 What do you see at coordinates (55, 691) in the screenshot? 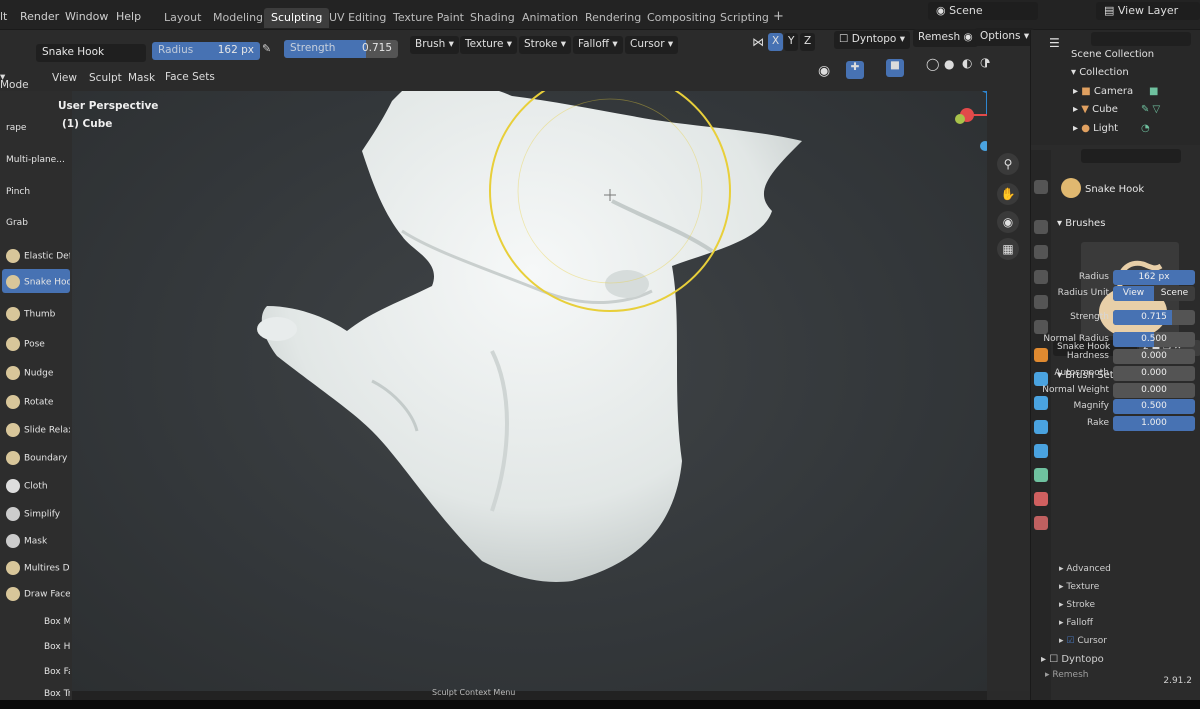
I see `tool-box-trim: Box Trim` at bounding box center [55, 691].